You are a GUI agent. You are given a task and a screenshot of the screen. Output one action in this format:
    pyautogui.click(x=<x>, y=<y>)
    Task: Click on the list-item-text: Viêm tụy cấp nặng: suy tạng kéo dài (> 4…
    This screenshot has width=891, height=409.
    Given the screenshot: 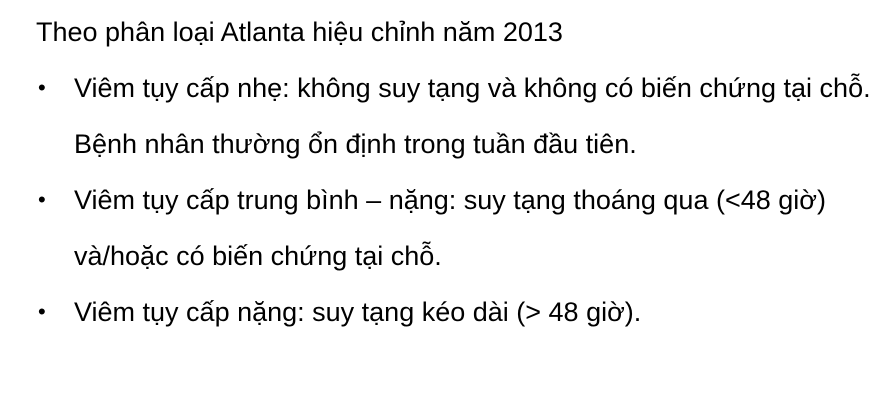 What is the action you would take?
    pyautogui.click(x=358, y=312)
    